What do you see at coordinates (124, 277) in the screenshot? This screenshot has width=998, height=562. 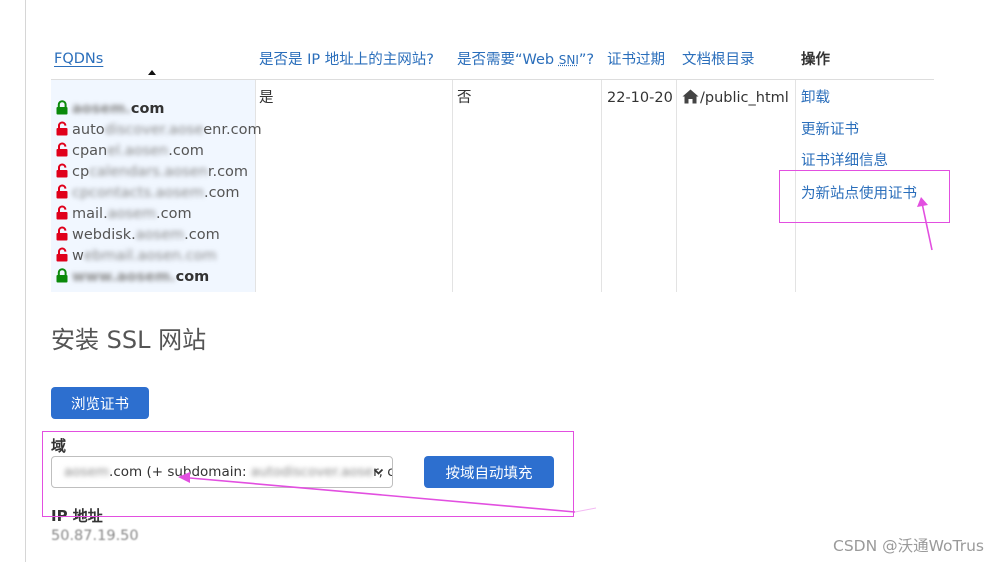 I see `fqdn-text-blurred: www.aosem.` at bounding box center [124, 277].